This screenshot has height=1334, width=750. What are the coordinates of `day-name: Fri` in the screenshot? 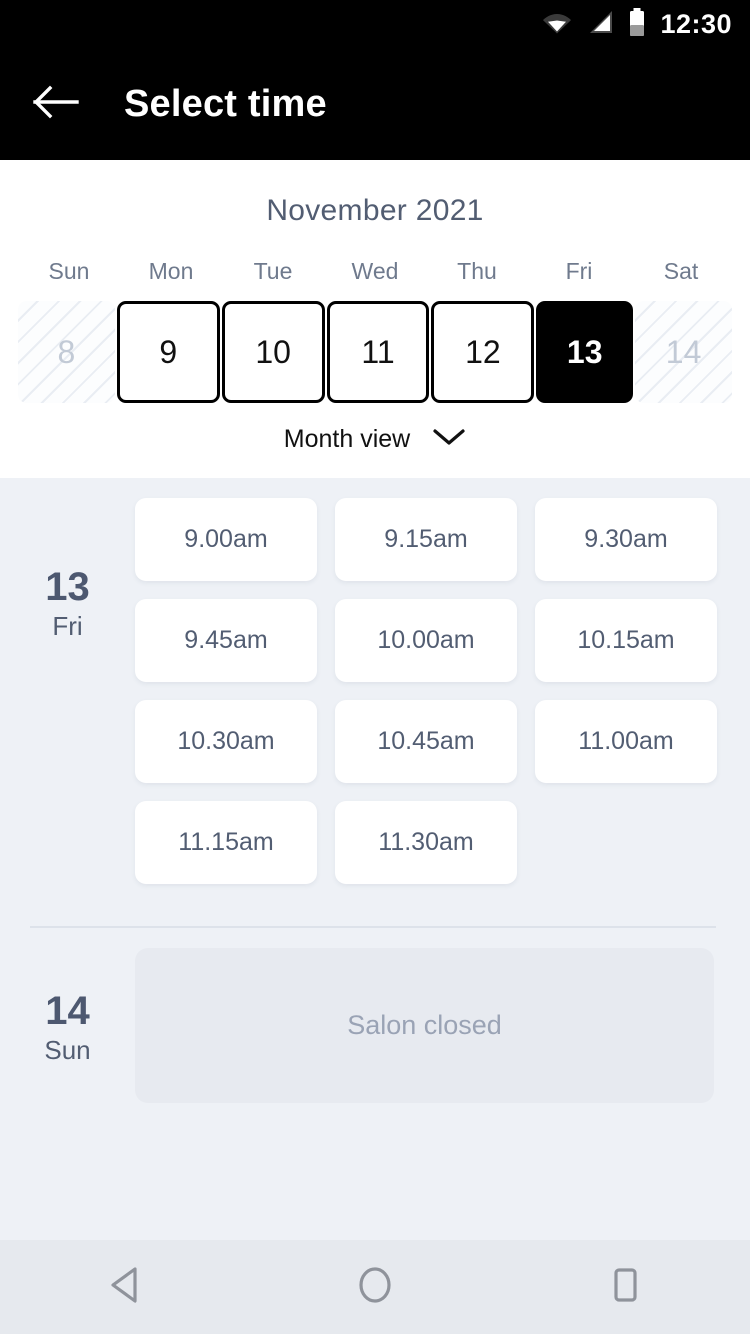 It's located at (67, 626).